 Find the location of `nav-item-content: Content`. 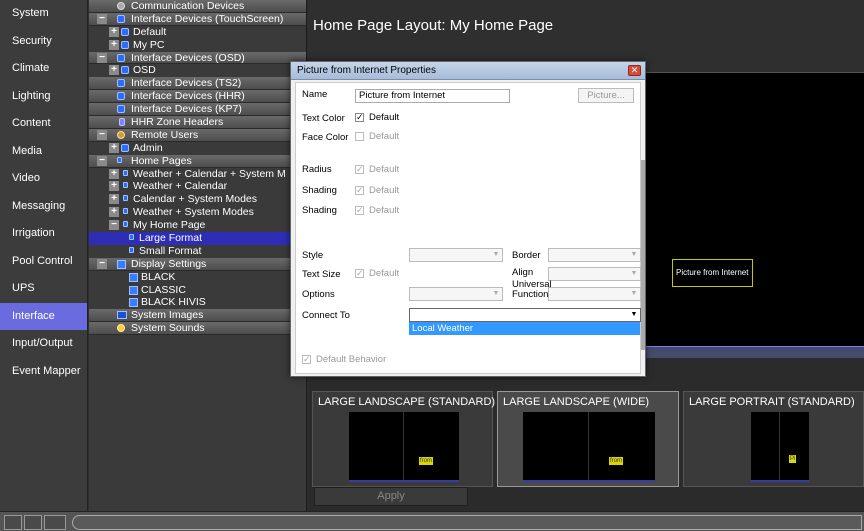

nav-item-content: Content is located at coordinates (43, 124).